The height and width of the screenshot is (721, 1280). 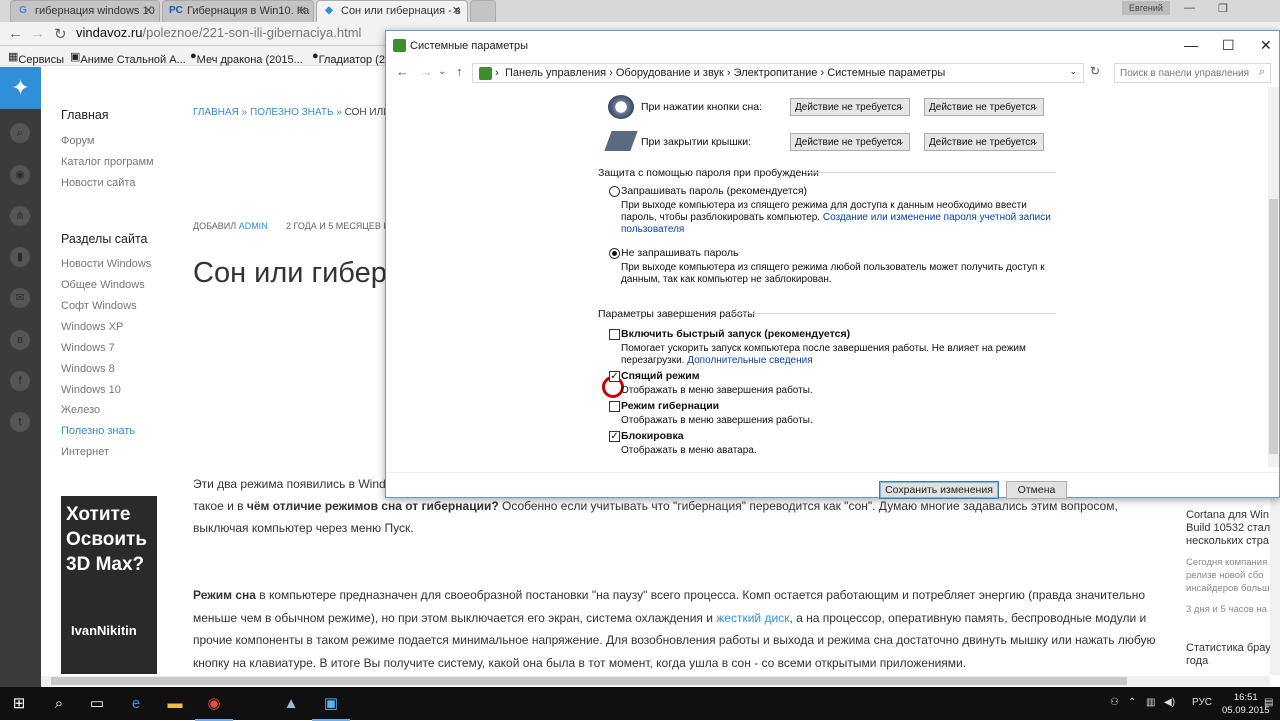 What do you see at coordinates (776, 73) in the screenshot?
I see `path-segment: Электропитание` at bounding box center [776, 73].